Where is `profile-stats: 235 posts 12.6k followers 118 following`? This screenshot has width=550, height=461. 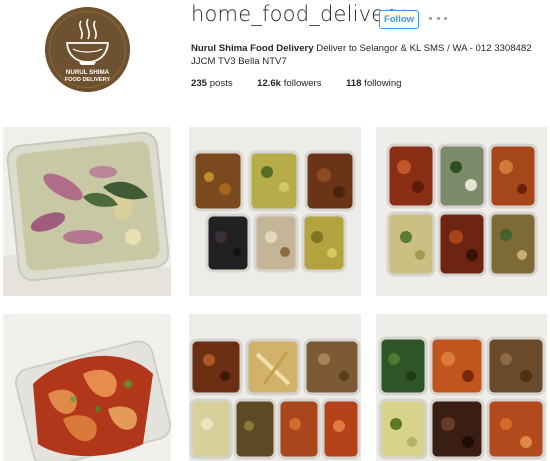 profile-stats: 235 posts 12.6k followers 118 following is located at coordinates (296, 83).